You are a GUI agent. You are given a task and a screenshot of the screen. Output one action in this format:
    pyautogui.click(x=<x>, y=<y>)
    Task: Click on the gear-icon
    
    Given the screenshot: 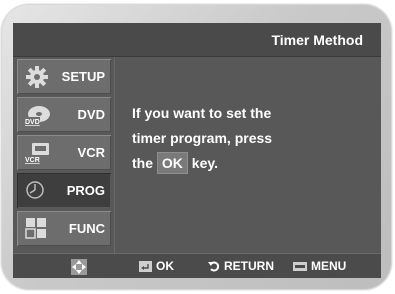 What is the action you would take?
    pyautogui.click(x=37, y=77)
    